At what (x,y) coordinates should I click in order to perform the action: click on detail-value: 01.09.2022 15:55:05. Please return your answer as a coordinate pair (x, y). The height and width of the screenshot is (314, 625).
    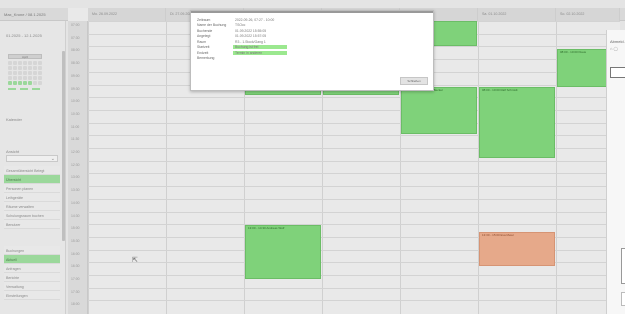
    Looking at the image, I should click on (251, 30).